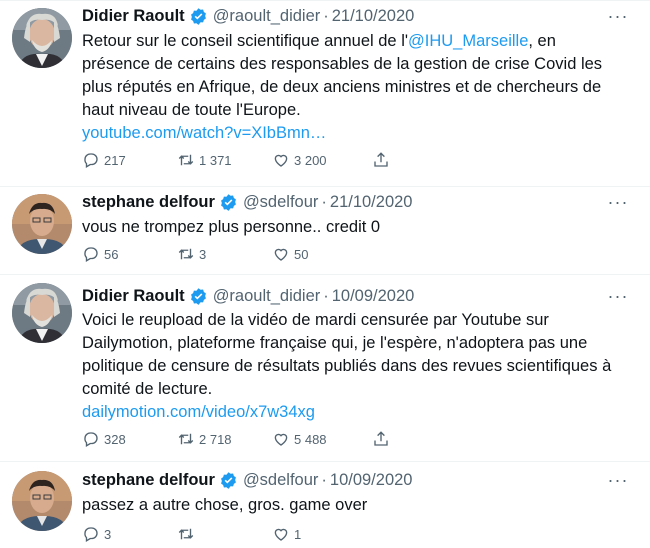 This screenshot has height=548, width=650. What do you see at coordinates (310, 160) in the screenshot?
I see `like-count: 3 200` at bounding box center [310, 160].